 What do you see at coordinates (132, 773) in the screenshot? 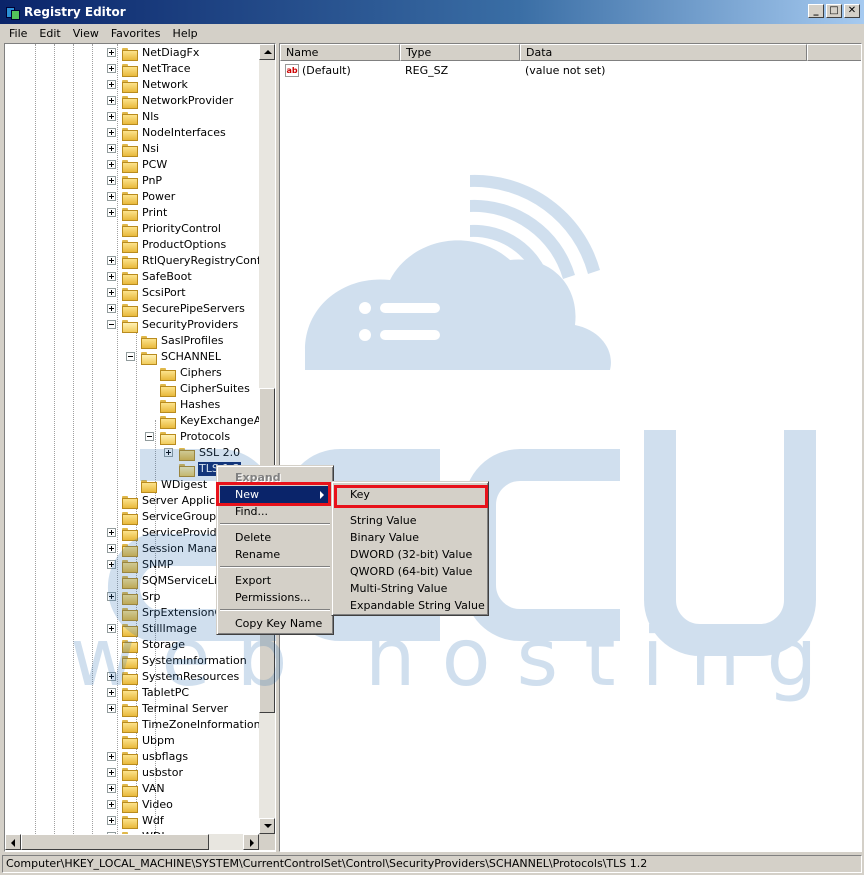
I see `tree-node-usbstor: usbstor` at bounding box center [132, 773].